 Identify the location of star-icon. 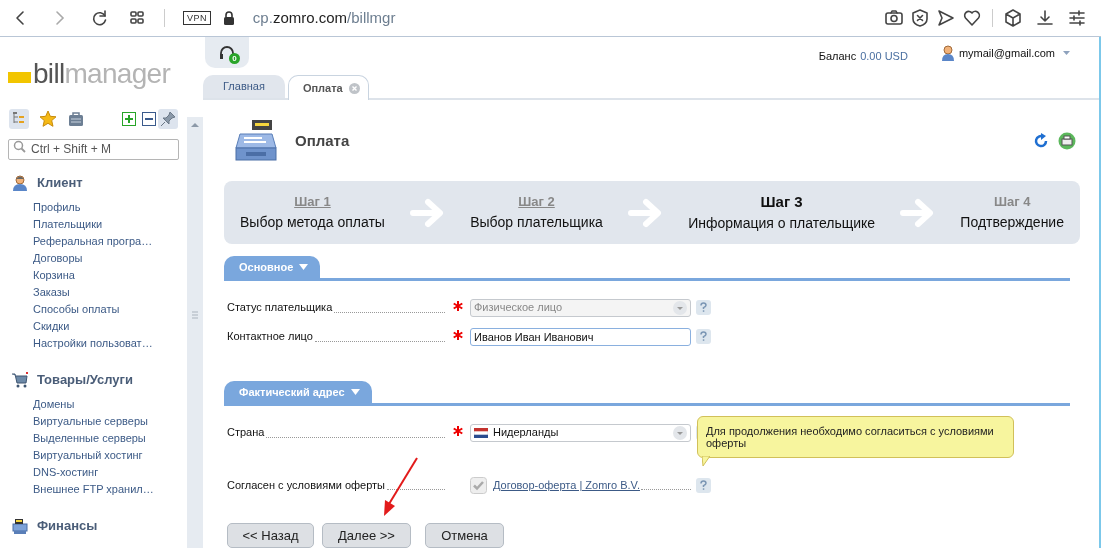
(48, 119).